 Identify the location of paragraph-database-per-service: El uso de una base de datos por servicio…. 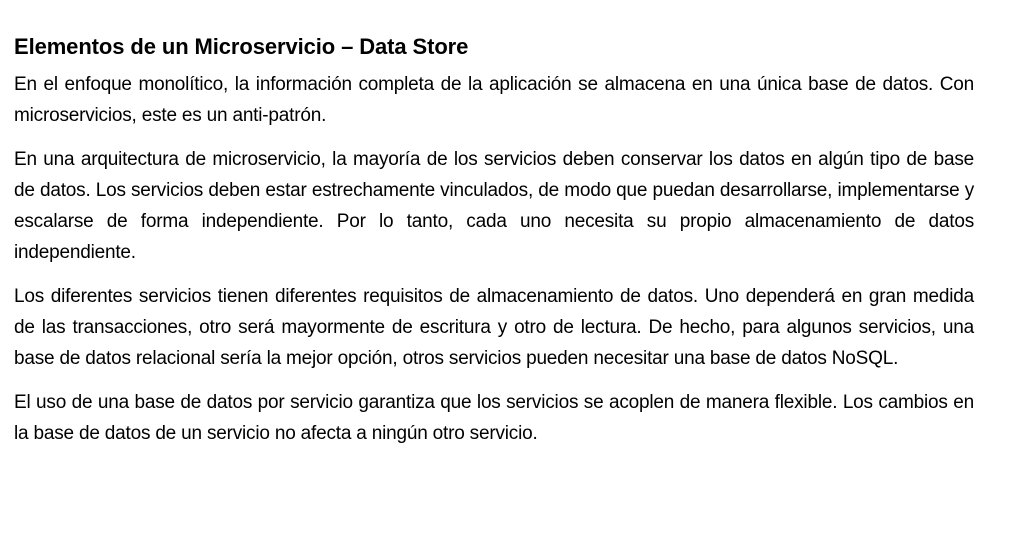
(494, 418).